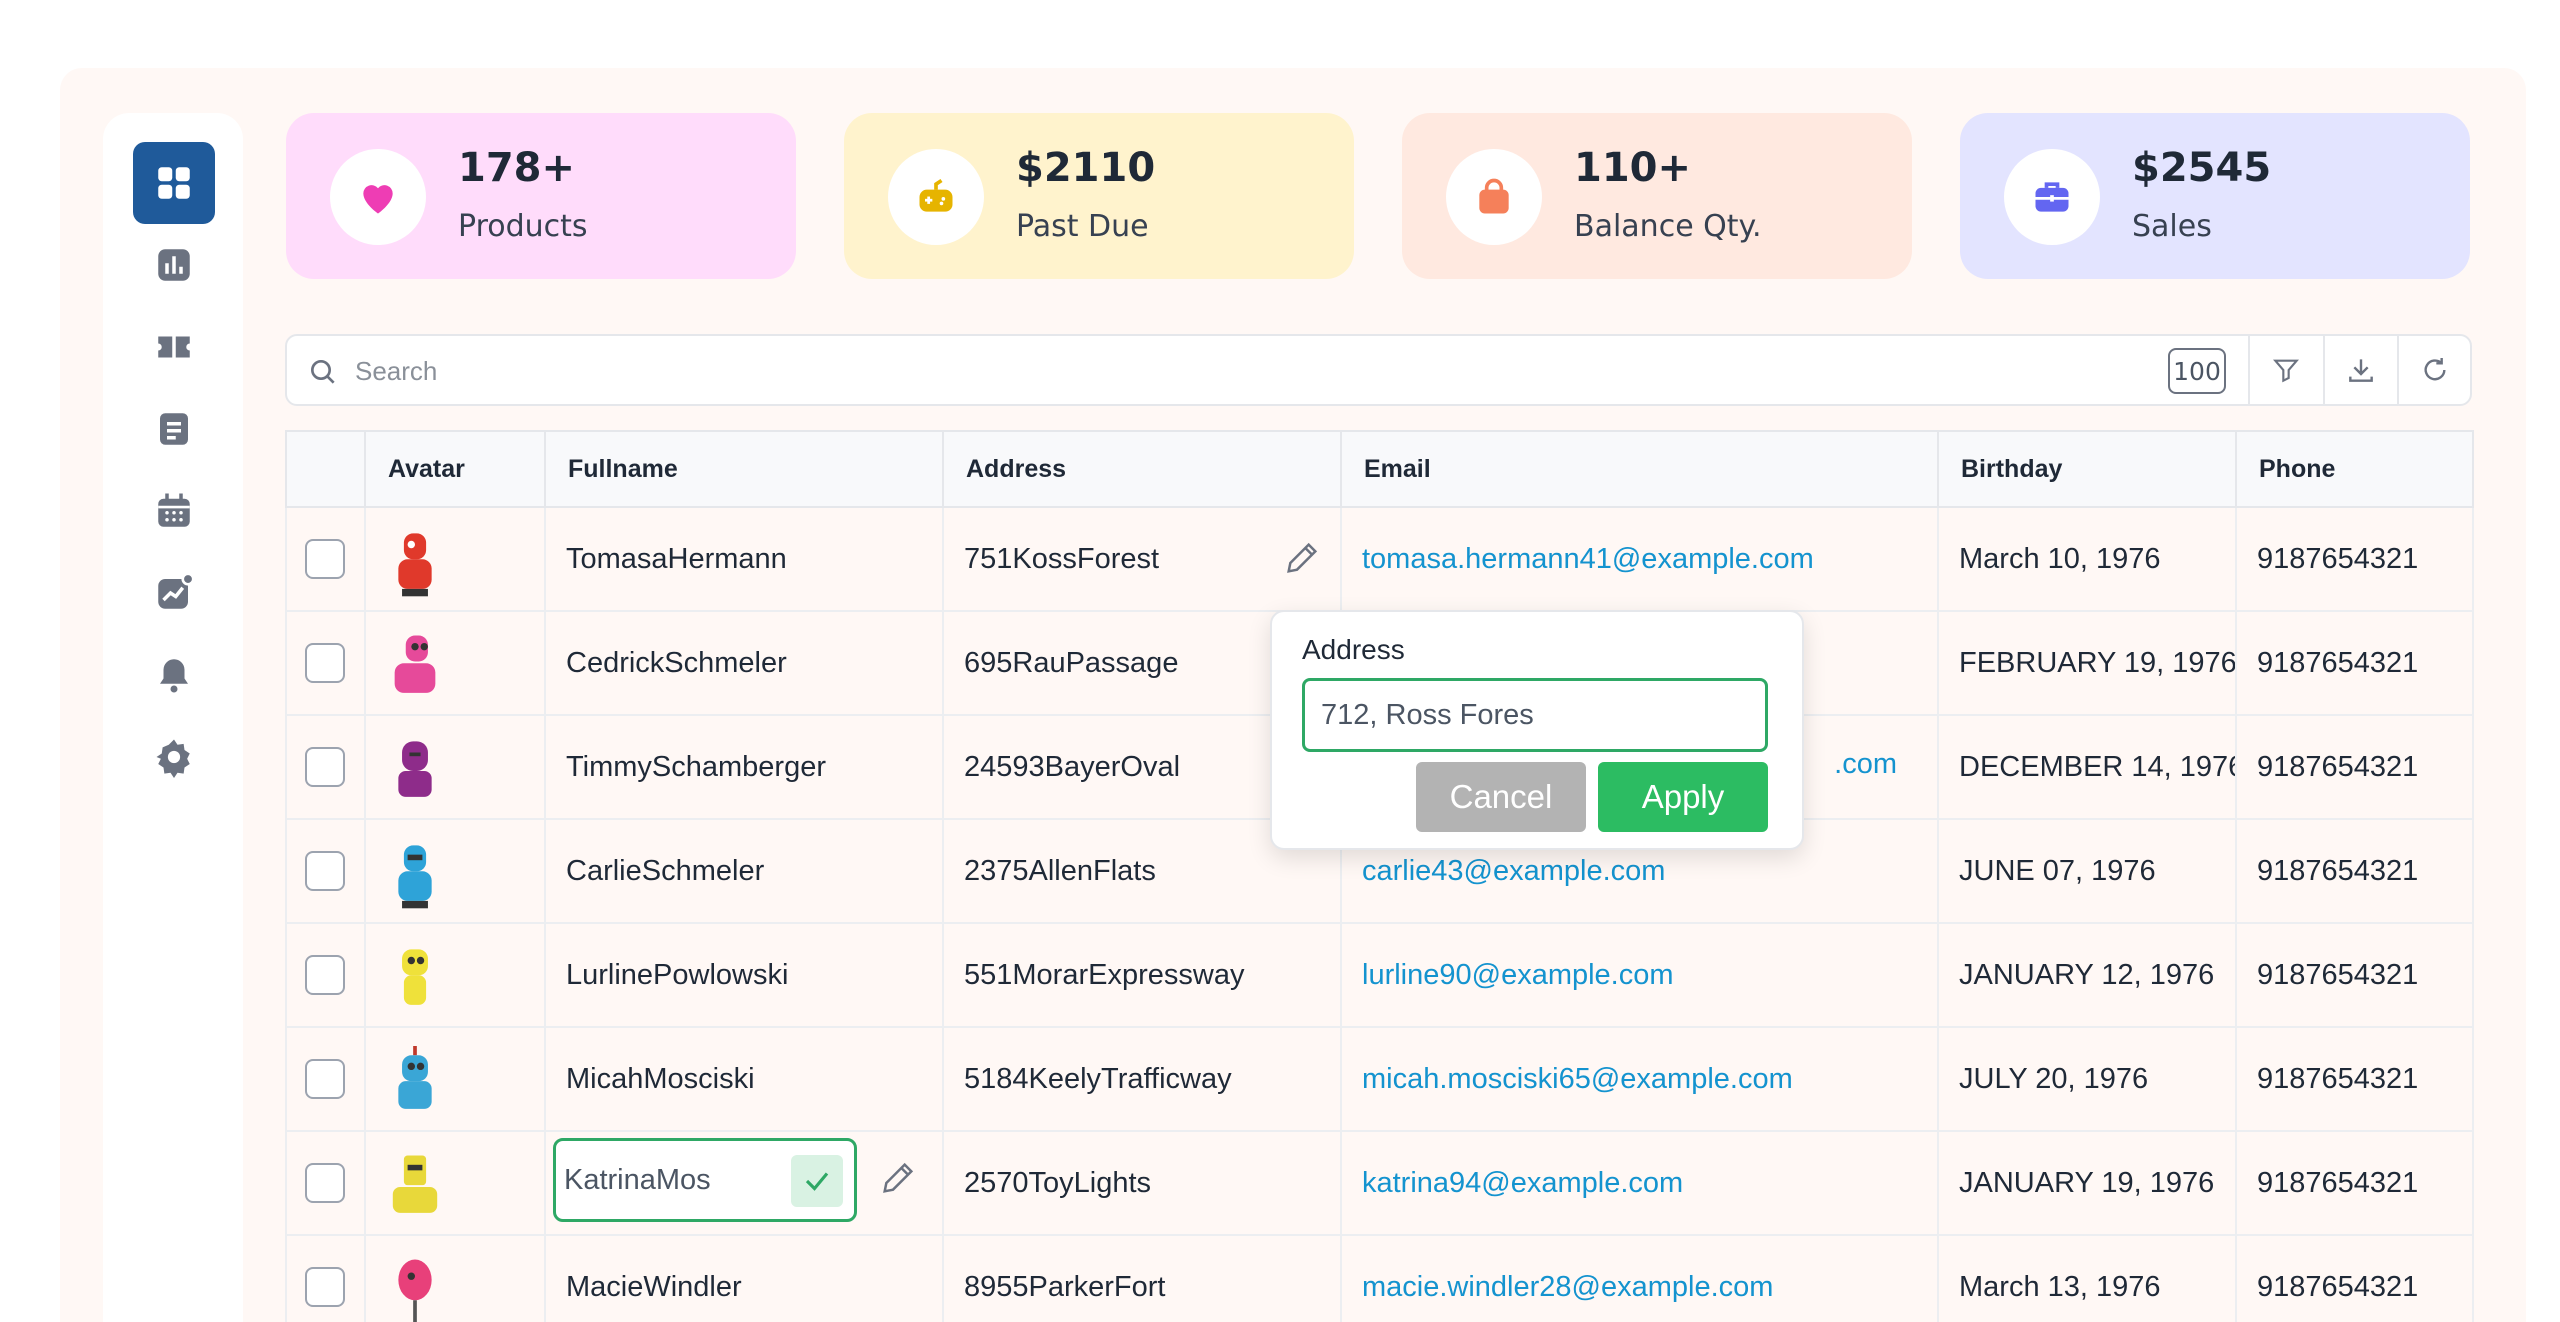 The image size is (2560, 1322). What do you see at coordinates (517, 168) in the screenshot?
I see `stat-value: 178+` at bounding box center [517, 168].